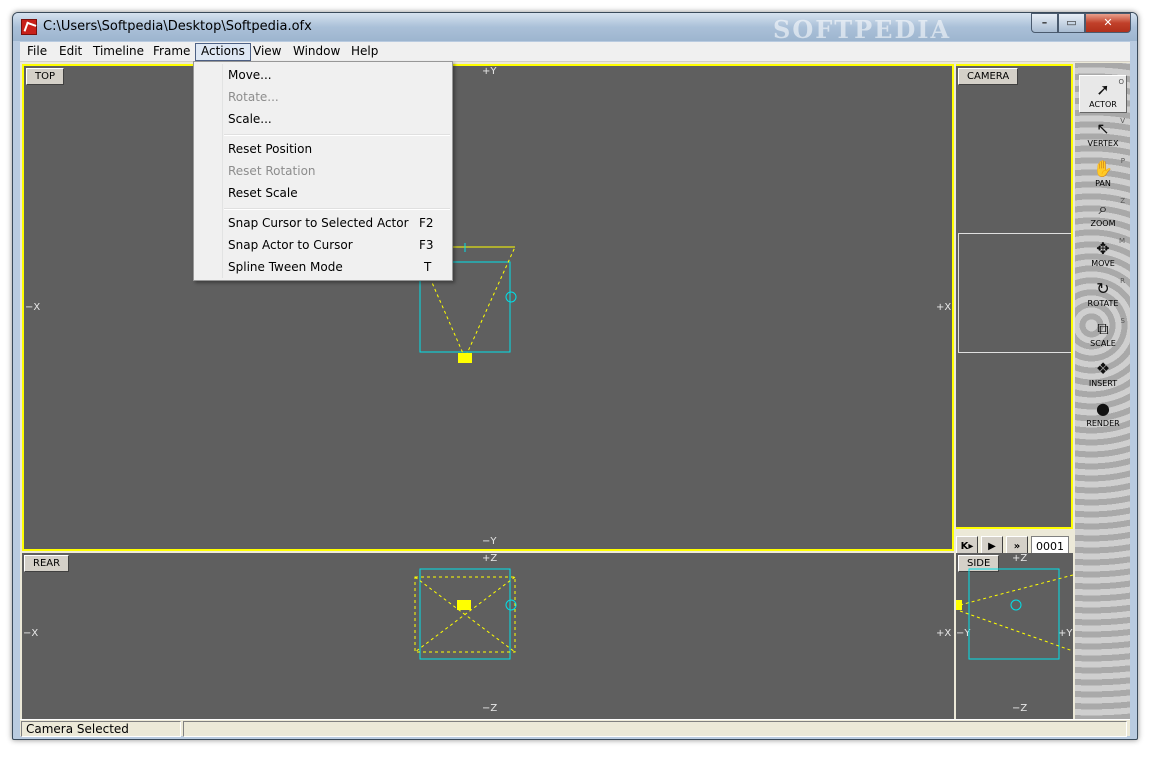 Image resolution: width=1158 pixels, height=758 pixels. Describe the element at coordinates (270, 149) in the screenshot. I see `menu-item-reset-position: Reset Position` at that location.